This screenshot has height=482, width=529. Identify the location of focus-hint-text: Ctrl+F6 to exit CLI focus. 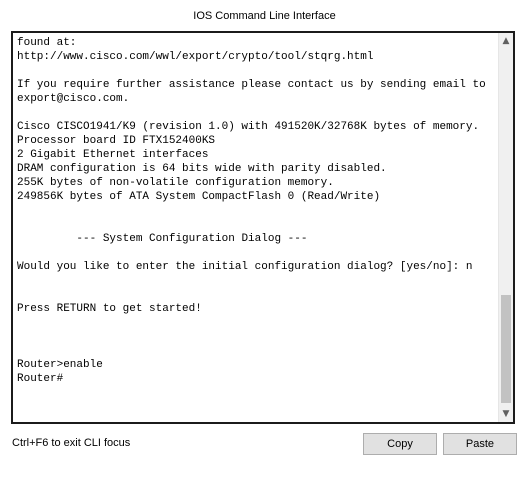
(71, 443).